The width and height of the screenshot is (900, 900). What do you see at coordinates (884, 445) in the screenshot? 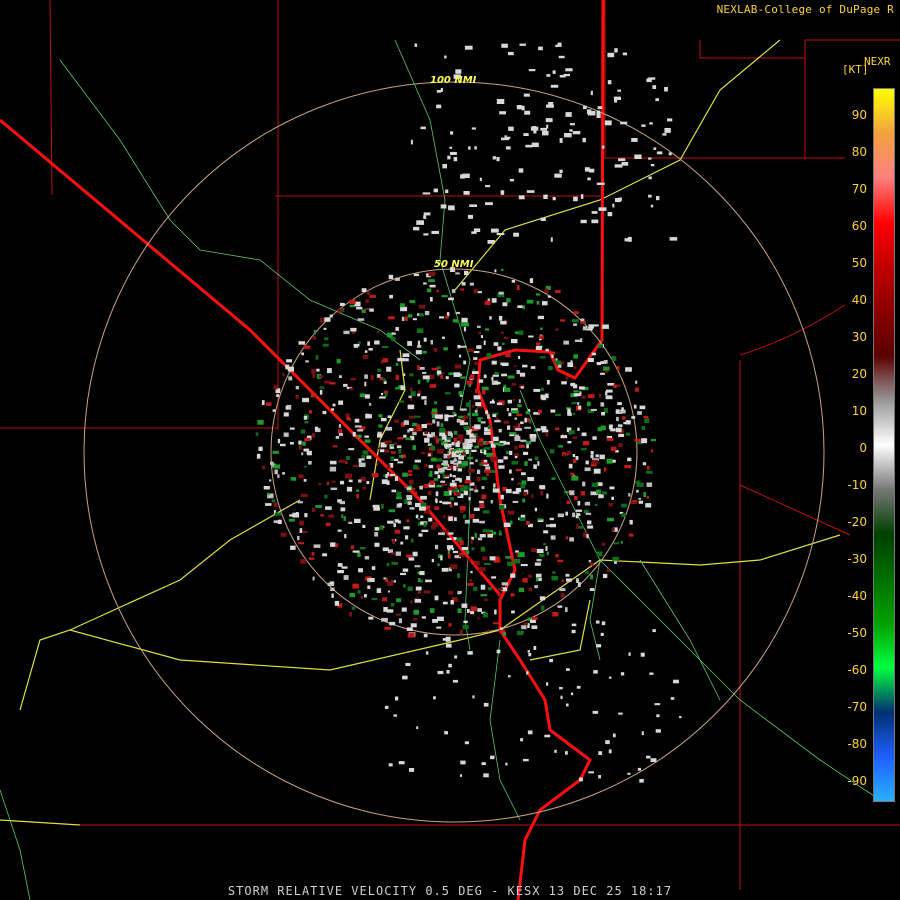
I see `color-scale-bar` at bounding box center [884, 445].